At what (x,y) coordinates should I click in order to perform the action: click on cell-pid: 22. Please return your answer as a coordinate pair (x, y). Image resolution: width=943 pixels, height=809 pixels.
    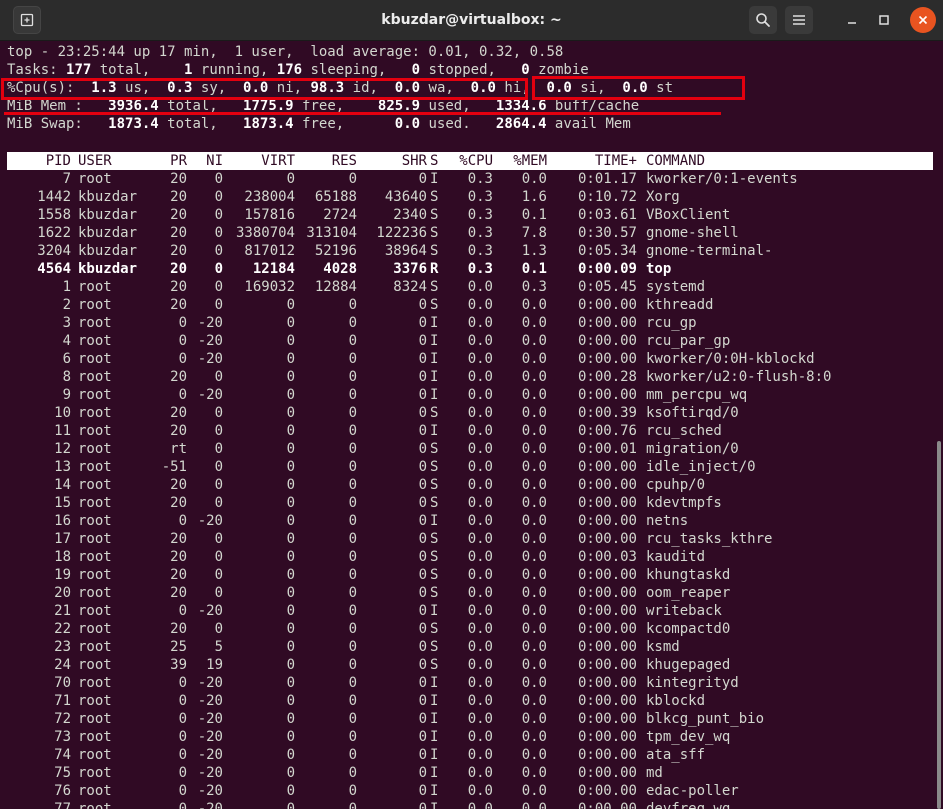
    Looking at the image, I should click on (62, 629).